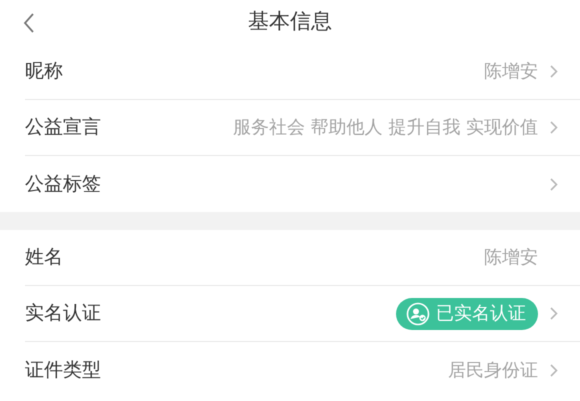  I want to click on row-label: 昵称, so click(44, 71).